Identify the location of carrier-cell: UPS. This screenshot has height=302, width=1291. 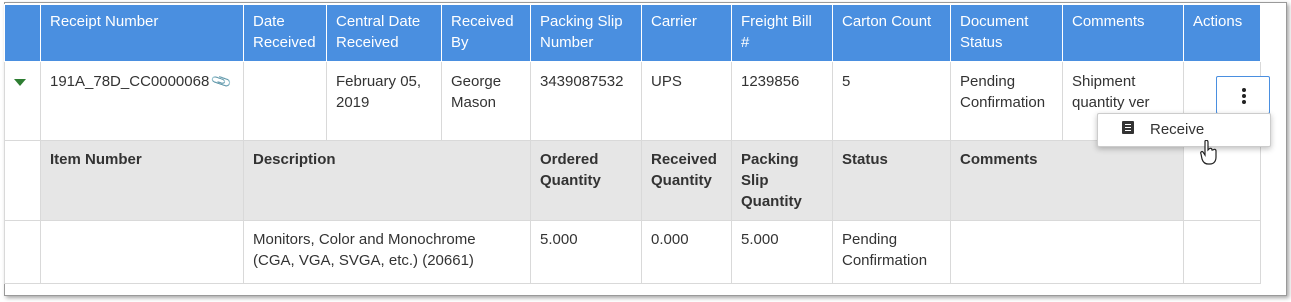
(686, 101).